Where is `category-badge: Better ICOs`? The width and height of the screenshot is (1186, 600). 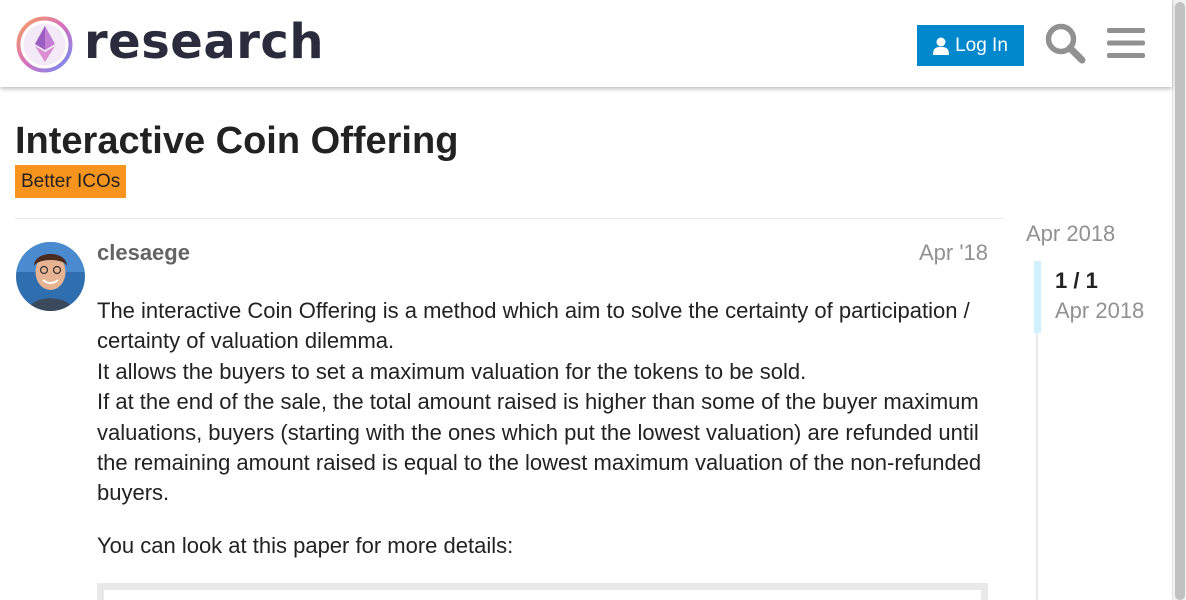 category-badge: Better ICOs is located at coordinates (71, 181).